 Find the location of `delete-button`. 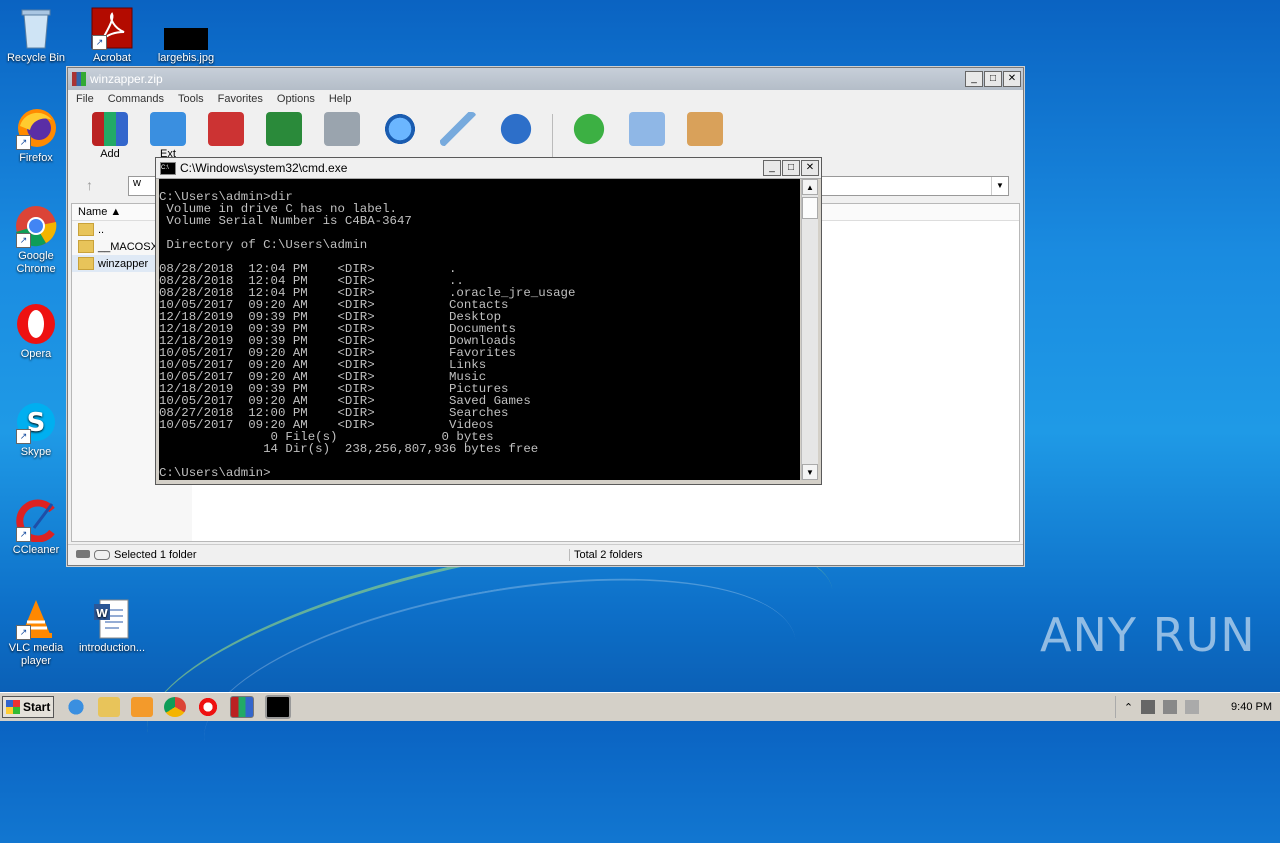

delete-button is located at coordinates (342, 128).